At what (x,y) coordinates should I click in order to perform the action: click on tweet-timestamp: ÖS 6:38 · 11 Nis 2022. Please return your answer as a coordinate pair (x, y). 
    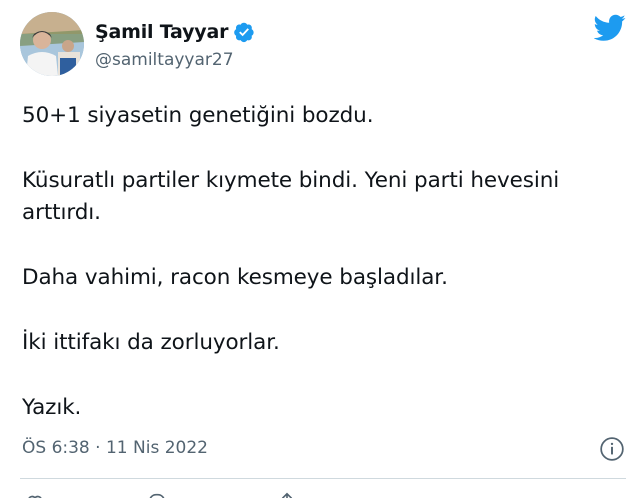
    Looking at the image, I should click on (115, 448).